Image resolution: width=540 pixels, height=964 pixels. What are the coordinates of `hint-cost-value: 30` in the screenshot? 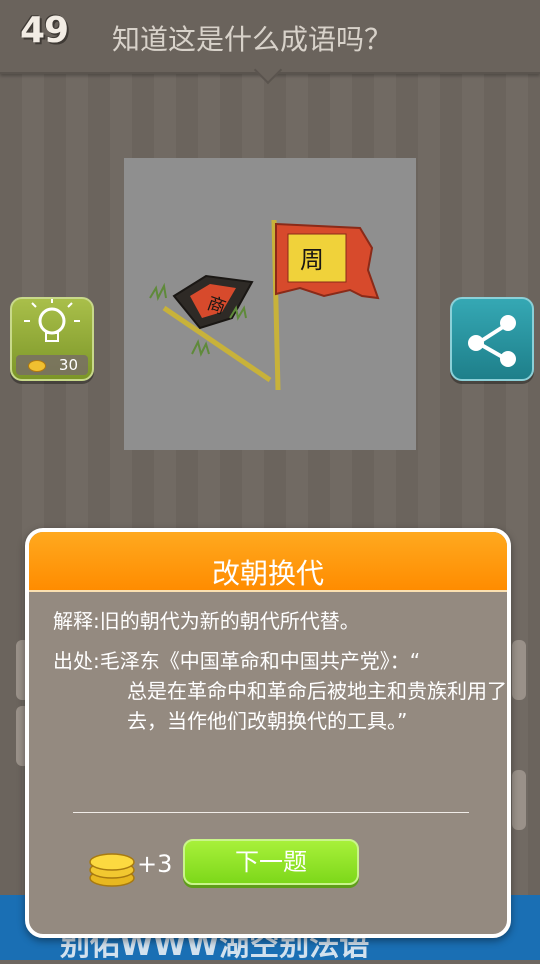 It's located at (68, 365).